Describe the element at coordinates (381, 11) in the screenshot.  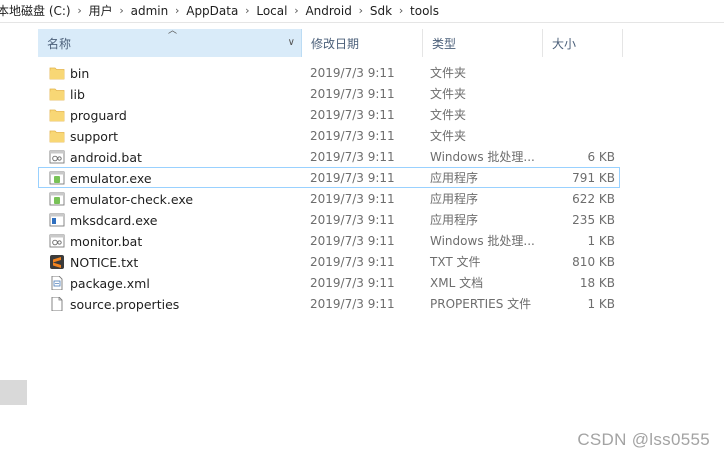
I see `breadcrumb-item: Sdk` at that location.